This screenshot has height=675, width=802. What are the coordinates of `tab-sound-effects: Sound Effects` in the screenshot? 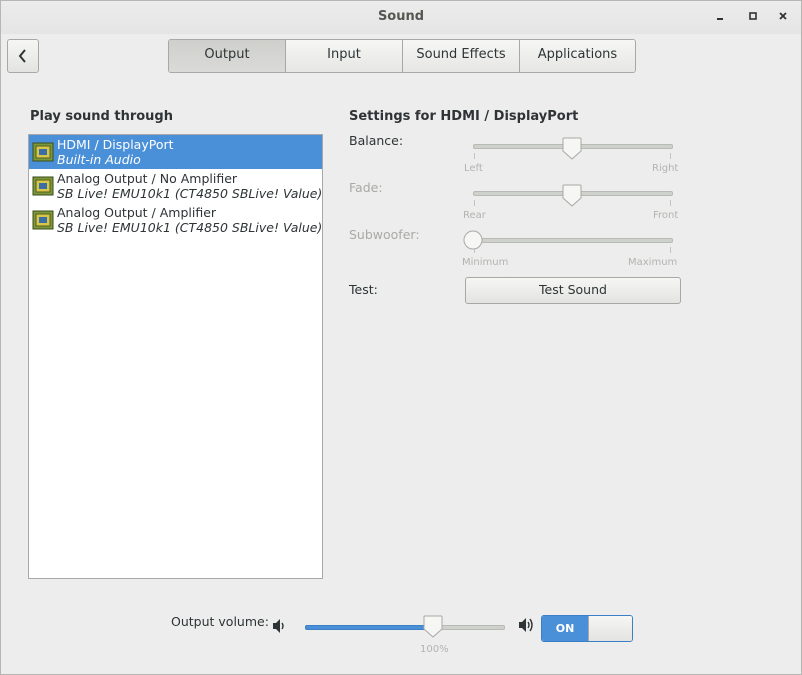 It's located at (461, 56).